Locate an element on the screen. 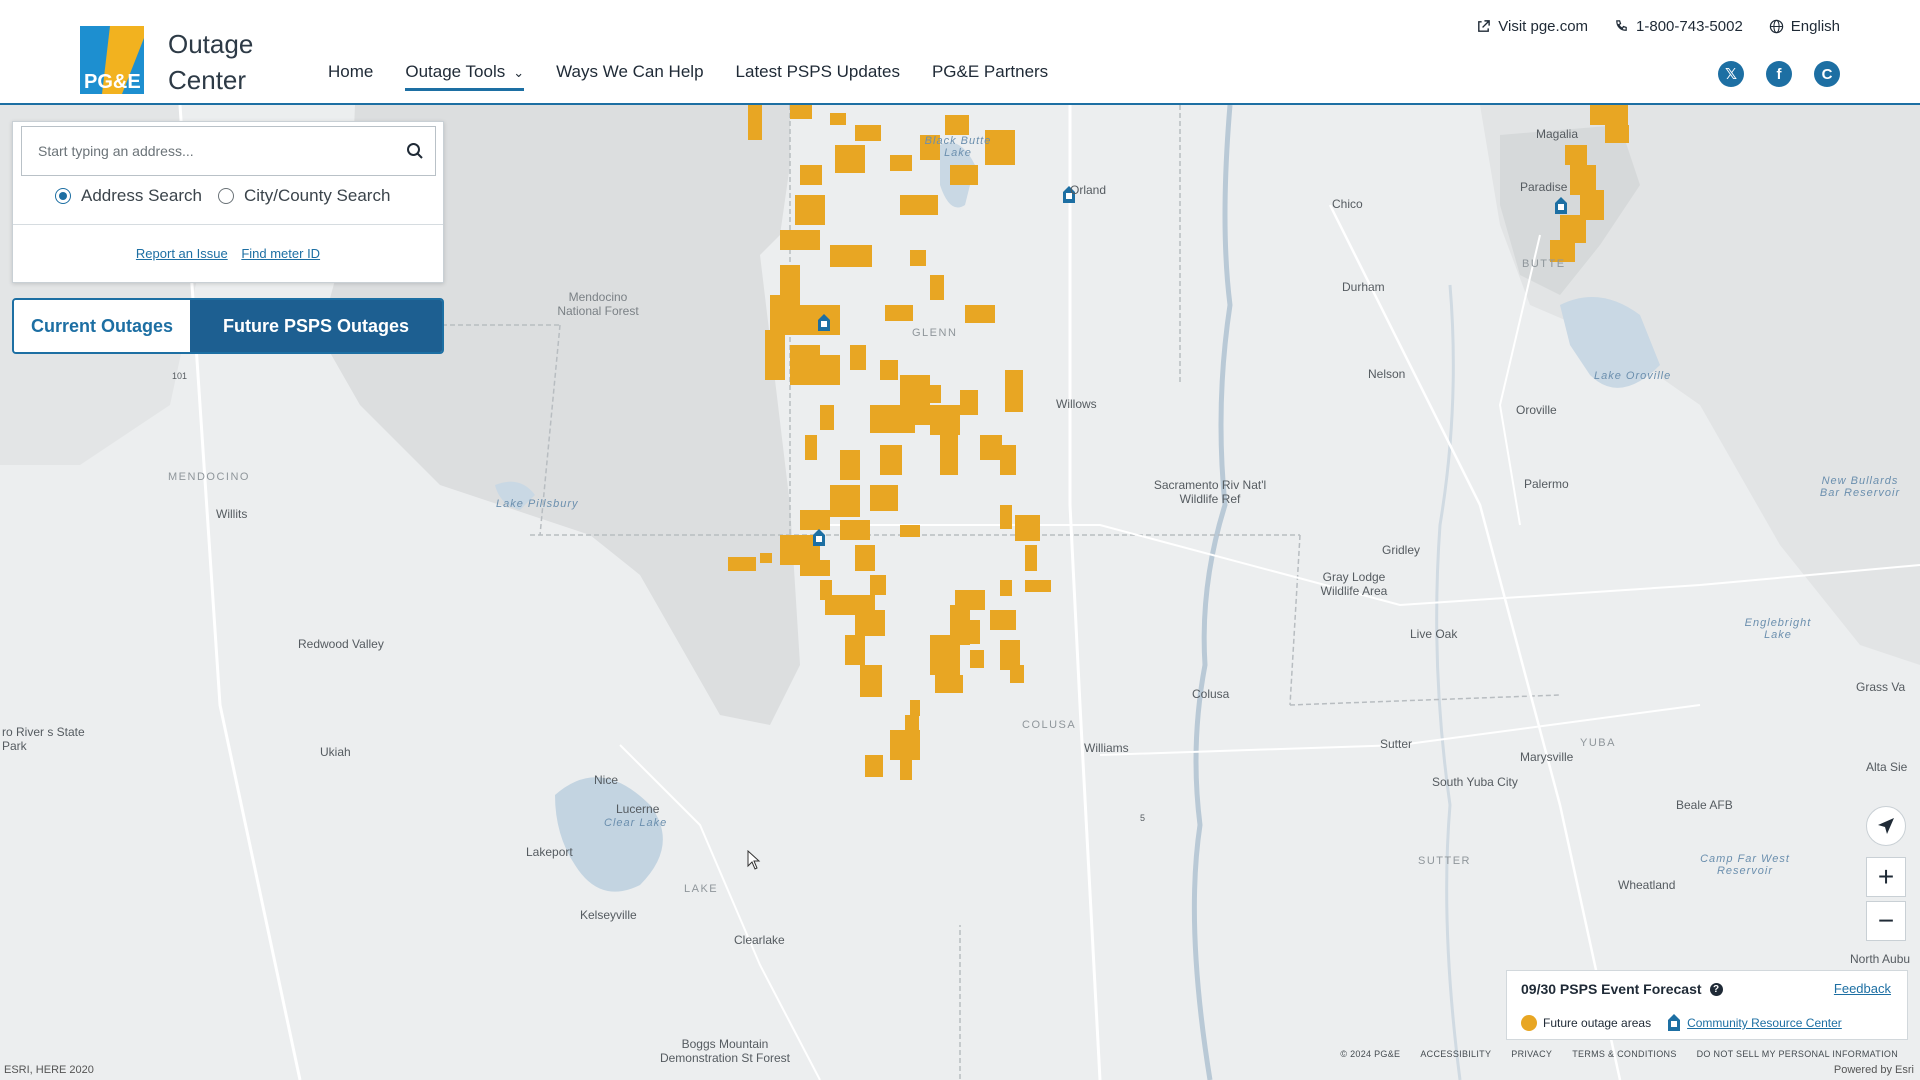 This screenshot has width=1920, height=1080. map-label-gridley: Gridley is located at coordinates (1401, 550).